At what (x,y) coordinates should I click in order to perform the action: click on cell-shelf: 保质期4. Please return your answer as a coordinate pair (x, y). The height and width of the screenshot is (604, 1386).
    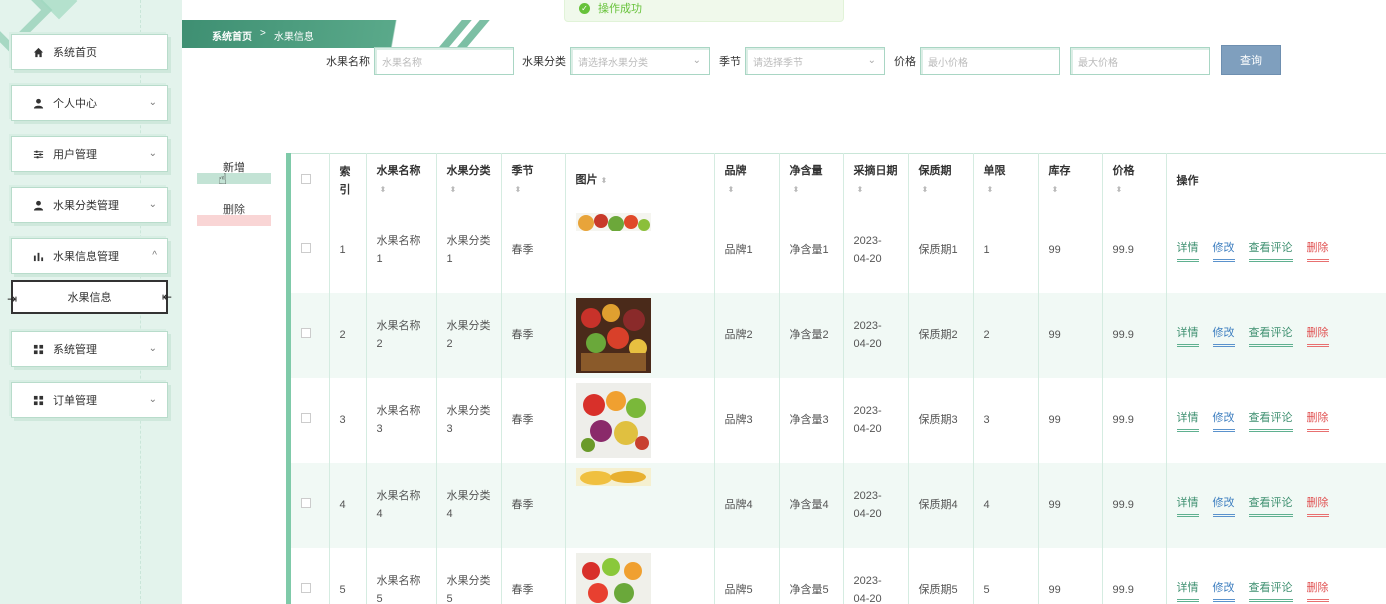
    Looking at the image, I should click on (941, 505).